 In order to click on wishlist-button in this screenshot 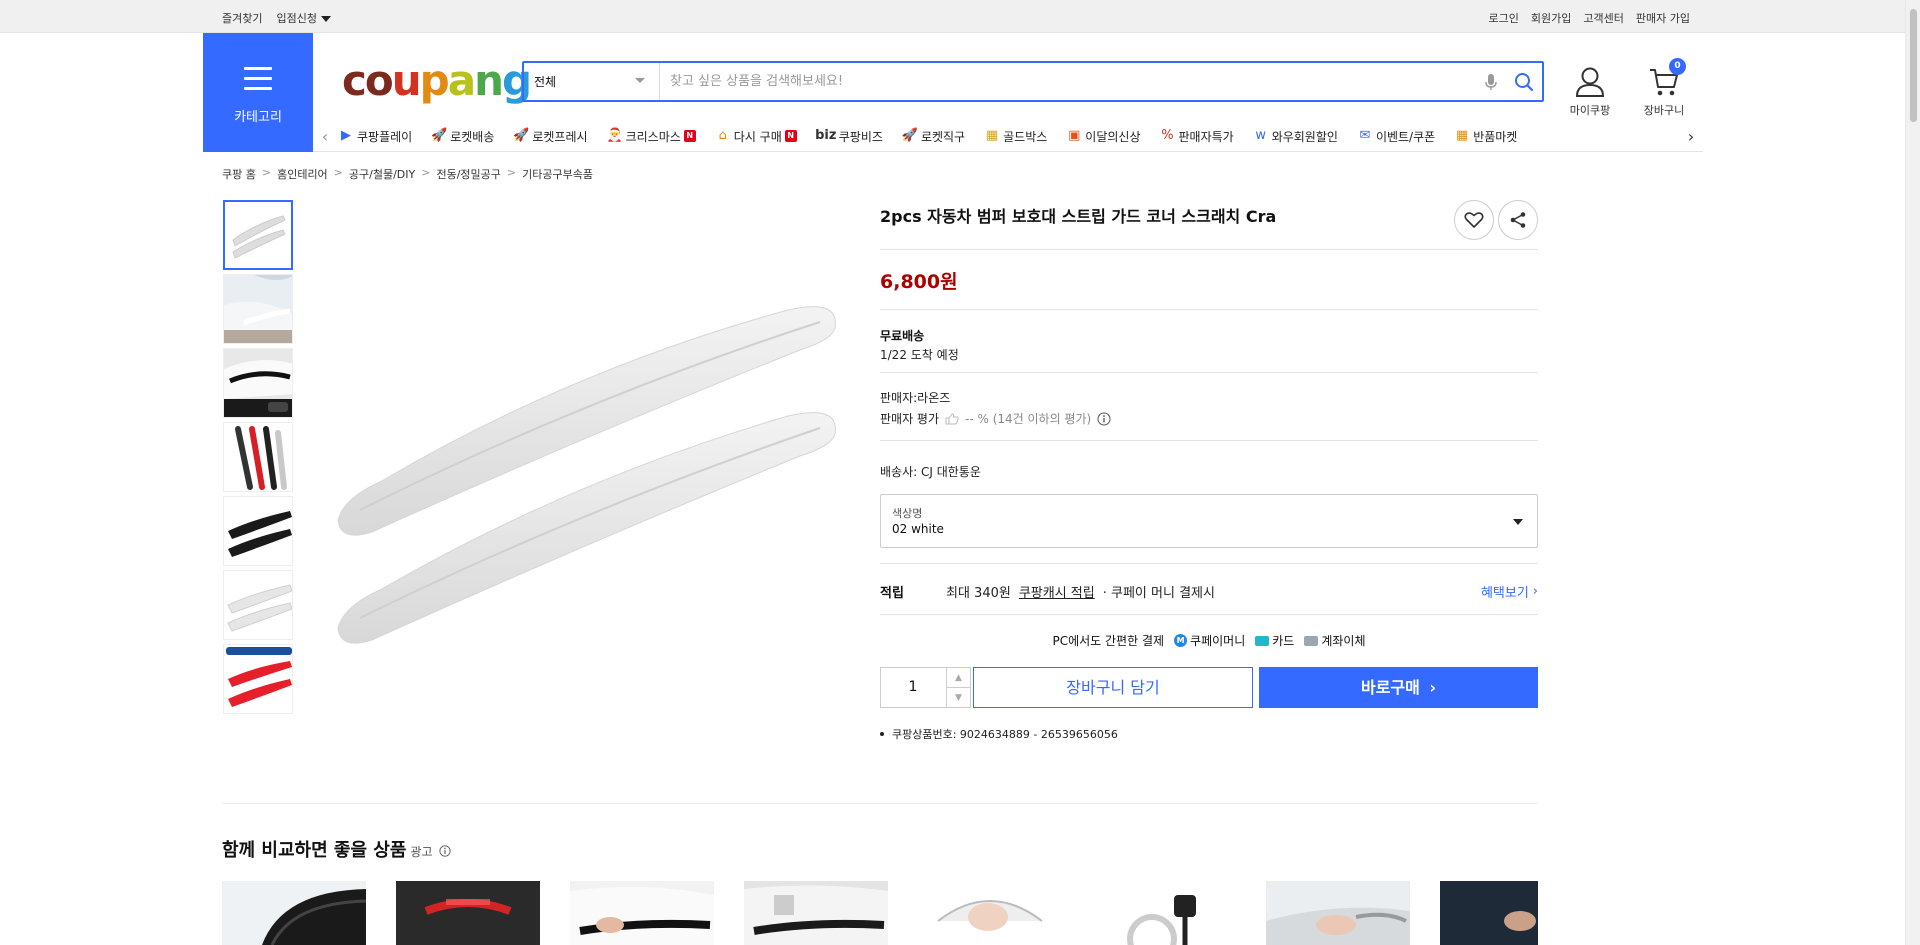, I will do `click(1474, 220)`.